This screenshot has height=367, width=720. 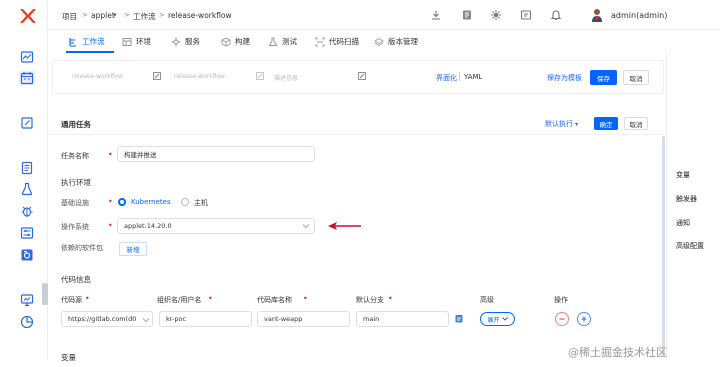 I want to click on gui-view-toggle: 界面化, so click(x=446, y=78).